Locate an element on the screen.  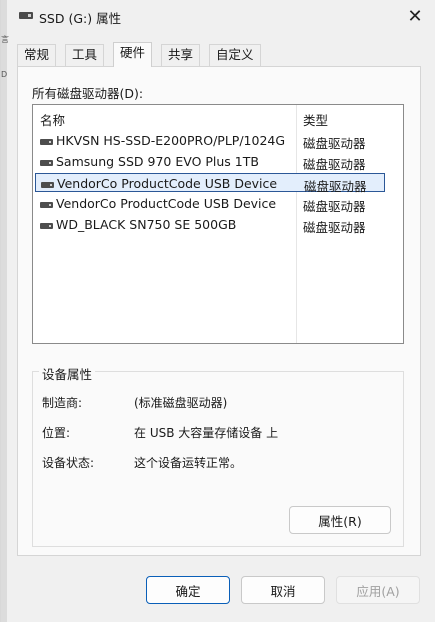
tab-customize: 自定义 is located at coordinates (235, 55).